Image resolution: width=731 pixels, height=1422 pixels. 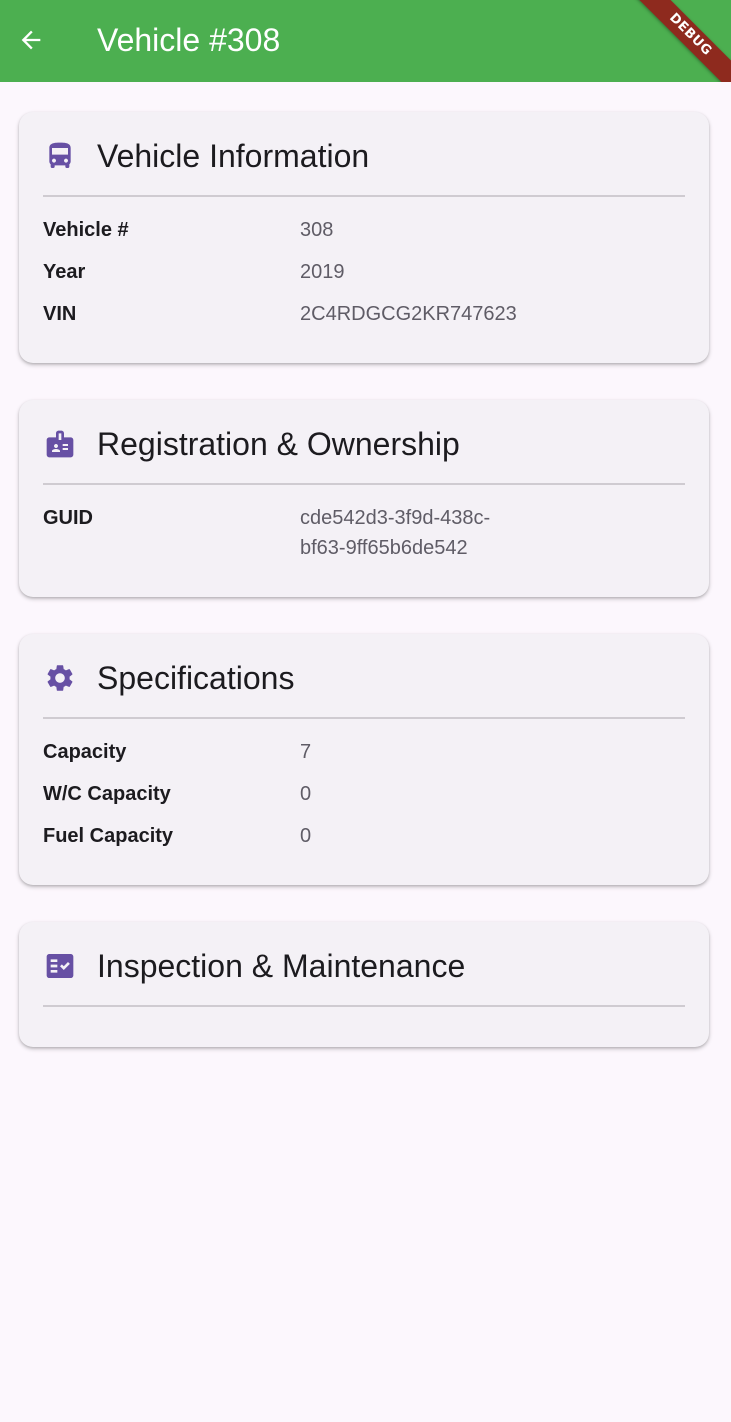 I want to click on vehicle-number-label: Vehicle #, so click(x=86, y=230).